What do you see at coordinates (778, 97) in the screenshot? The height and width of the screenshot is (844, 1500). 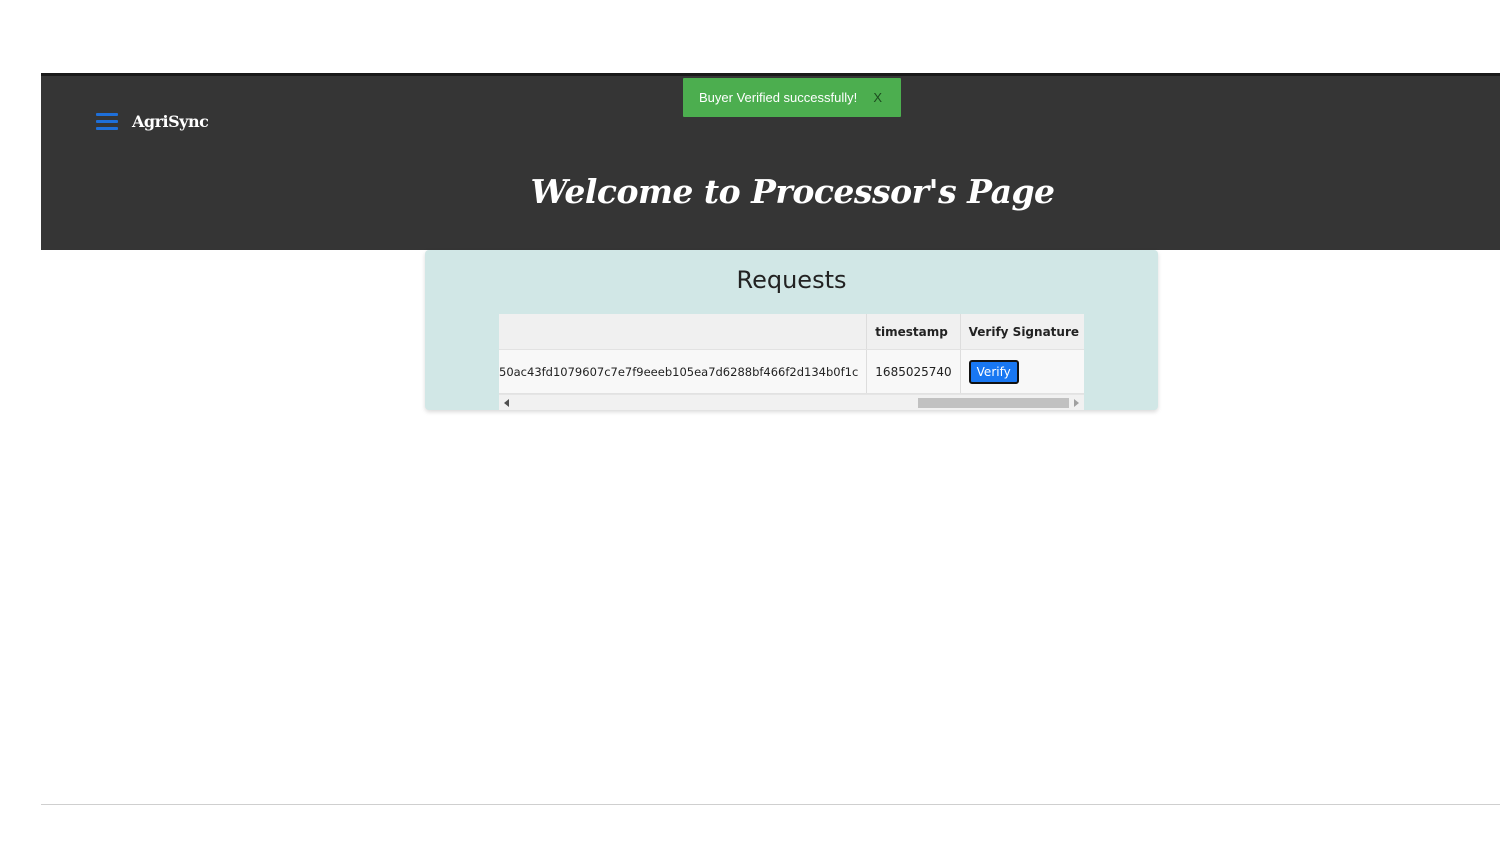 I see `toast-message: Buyer Verified successfully!` at bounding box center [778, 97].